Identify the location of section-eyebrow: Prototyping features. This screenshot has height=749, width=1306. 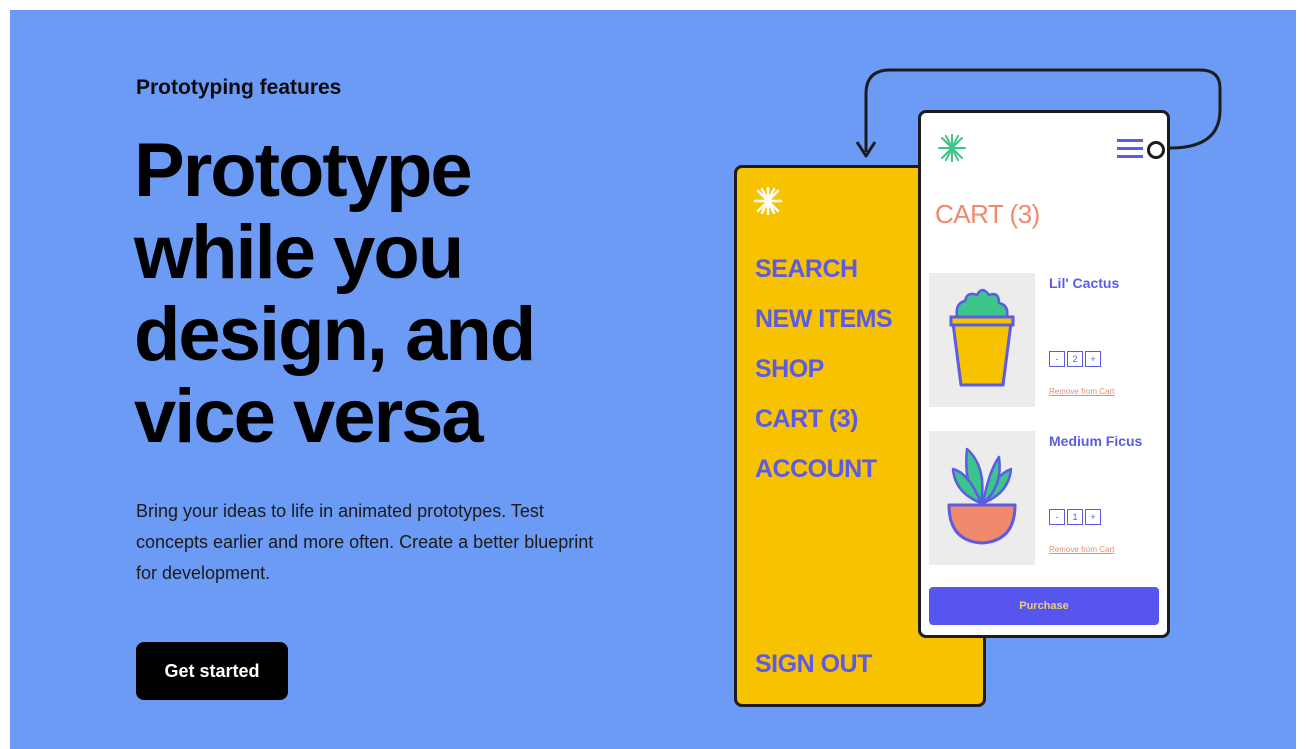
(239, 87).